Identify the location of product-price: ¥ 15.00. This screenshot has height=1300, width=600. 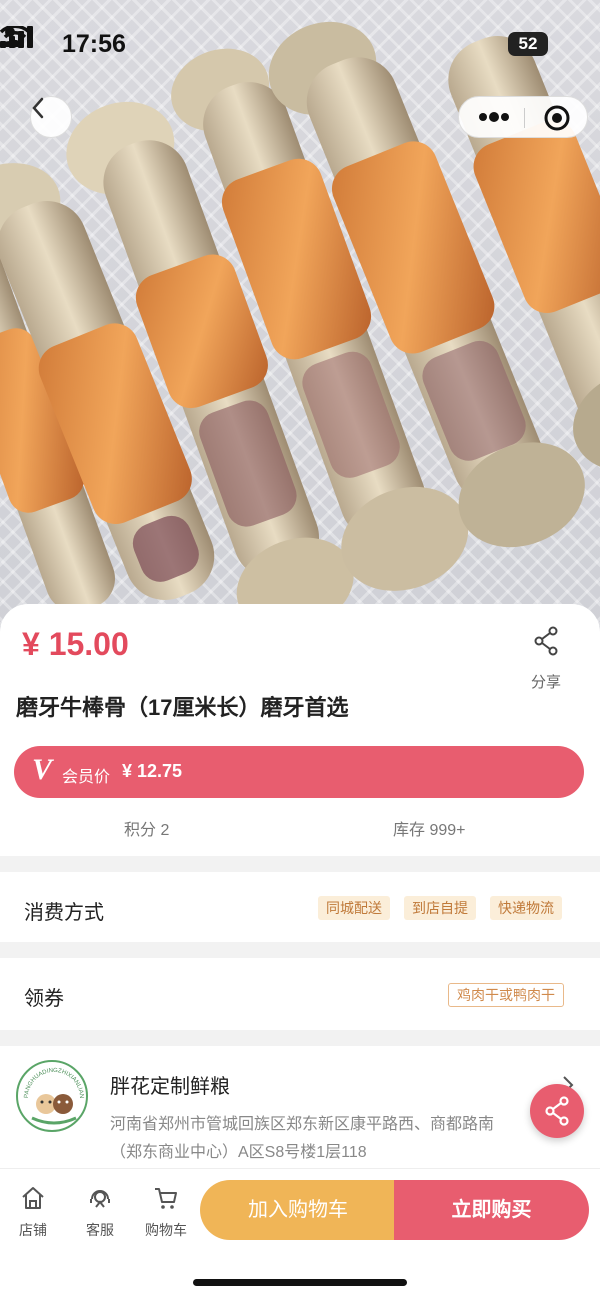
(75, 644).